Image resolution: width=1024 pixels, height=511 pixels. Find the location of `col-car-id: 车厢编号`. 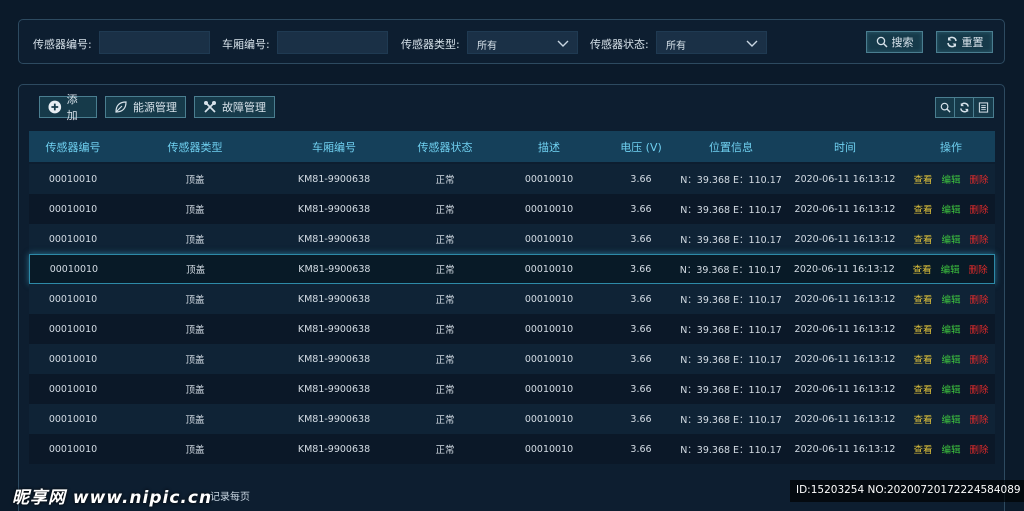

col-car-id: 车厢编号 is located at coordinates (334, 147).